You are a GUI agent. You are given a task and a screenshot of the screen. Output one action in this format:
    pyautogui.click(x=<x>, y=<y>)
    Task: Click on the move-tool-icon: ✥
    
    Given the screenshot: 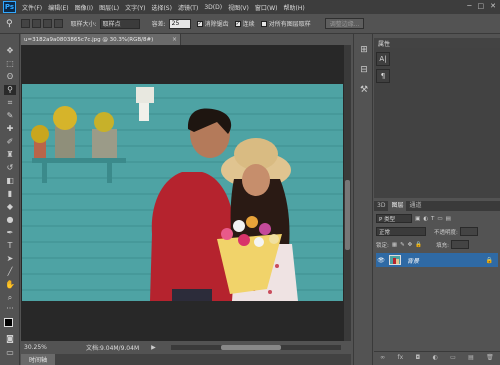 What is the action you would take?
    pyautogui.click(x=10, y=51)
    